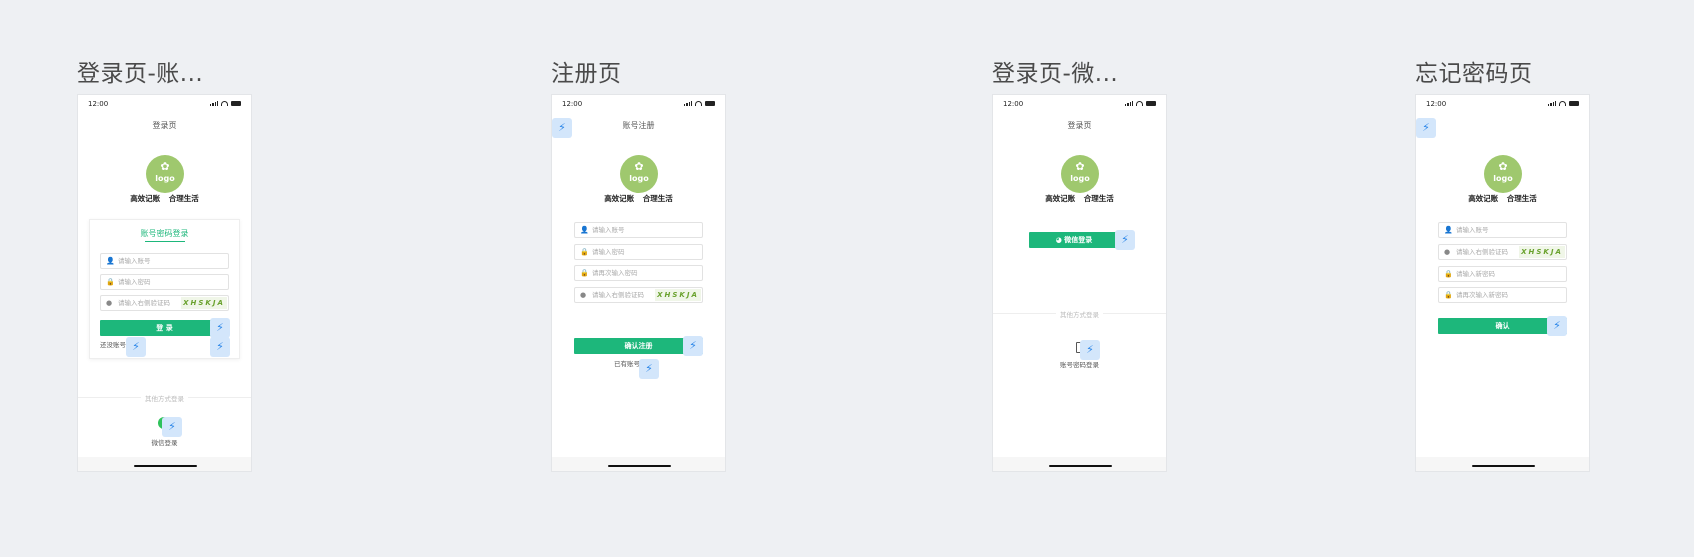 The image size is (1694, 557). I want to click on nav-title: 账号注册, so click(638, 125).